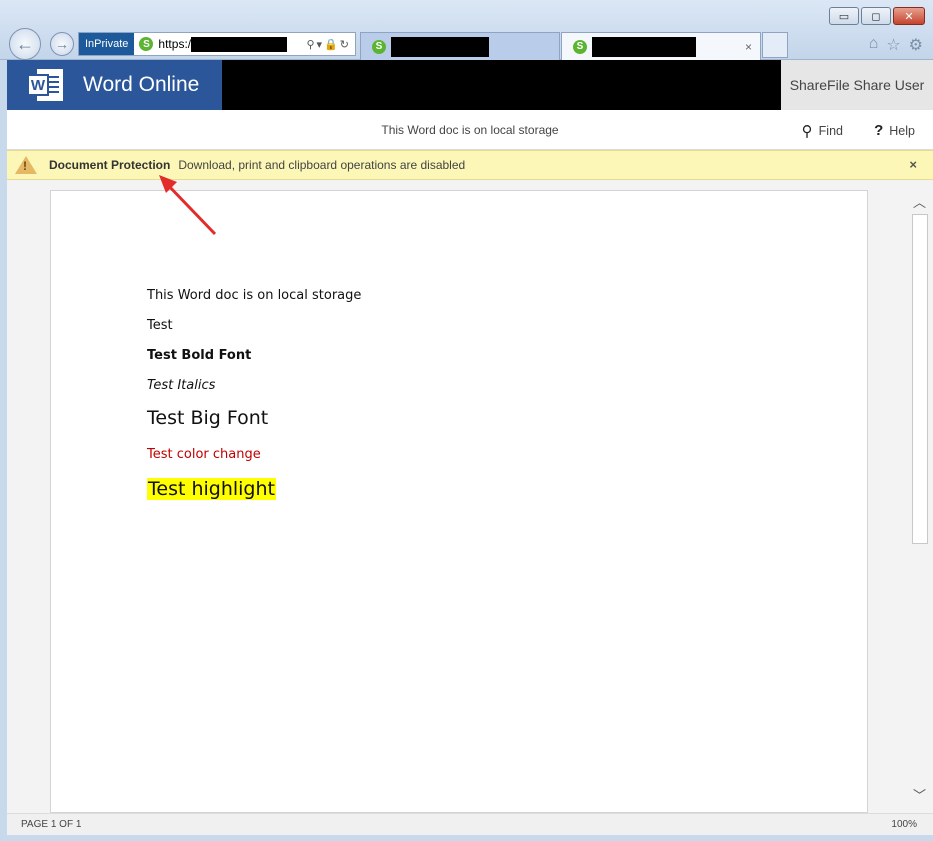  I want to click on tab-close-icon: ×, so click(748, 47).